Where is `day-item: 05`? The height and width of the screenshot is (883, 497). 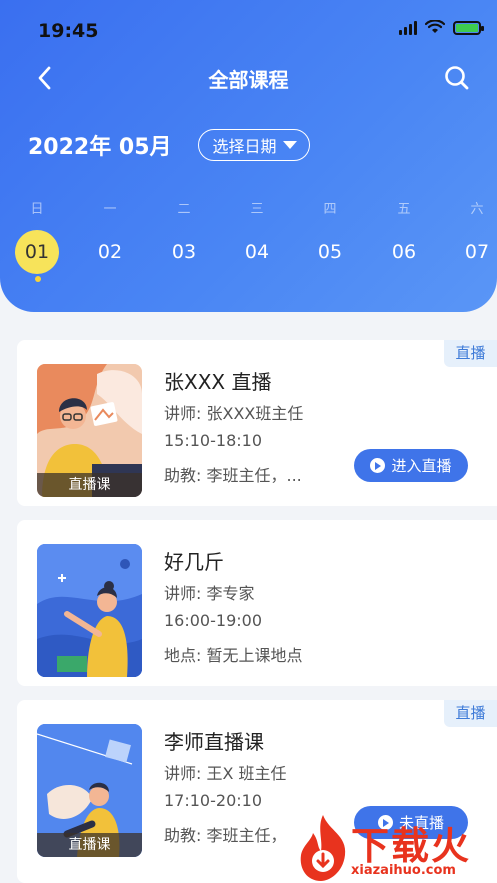
day-item: 05 is located at coordinates (330, 252).